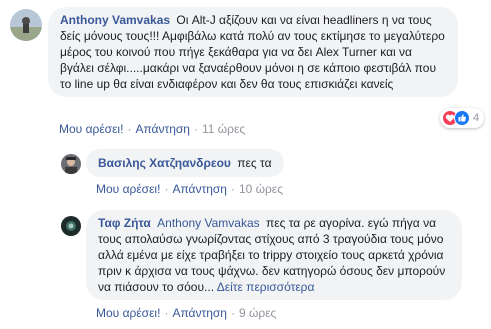 The image size is (491, 329). I want to click on timestamp: 10 ώρες, so click(261, 189).